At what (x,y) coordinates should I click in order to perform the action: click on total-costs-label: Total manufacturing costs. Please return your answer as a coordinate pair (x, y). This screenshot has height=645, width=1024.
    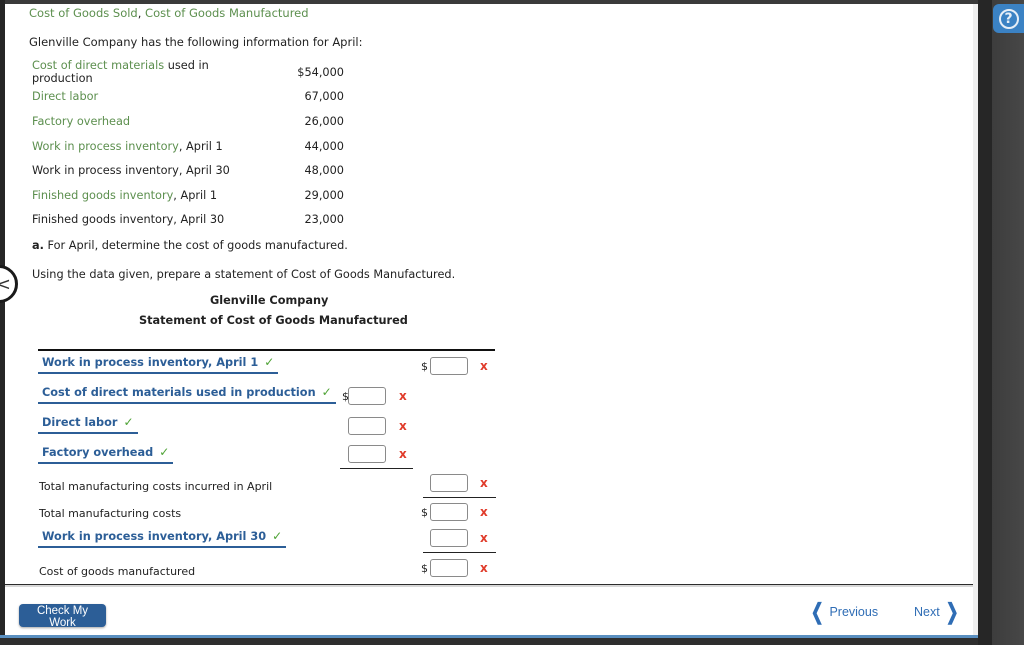
    Looking at the image, I should click on (110, 513).